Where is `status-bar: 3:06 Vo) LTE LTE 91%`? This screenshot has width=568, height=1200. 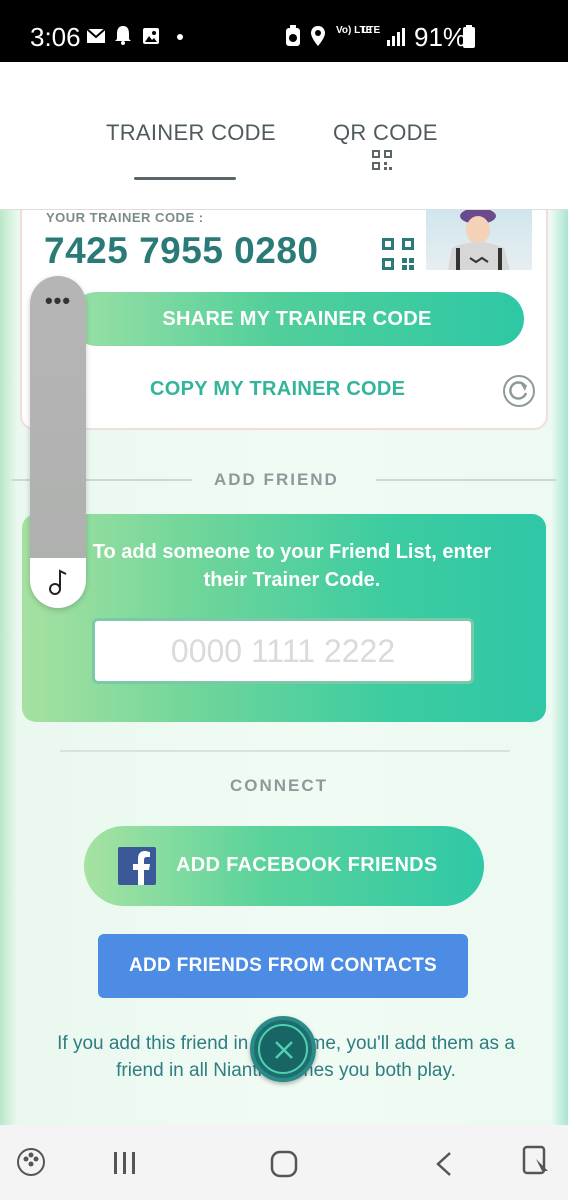
status-bar: 3:06 Vo) LTE LTE 91% is located at coordinates (284, 31).